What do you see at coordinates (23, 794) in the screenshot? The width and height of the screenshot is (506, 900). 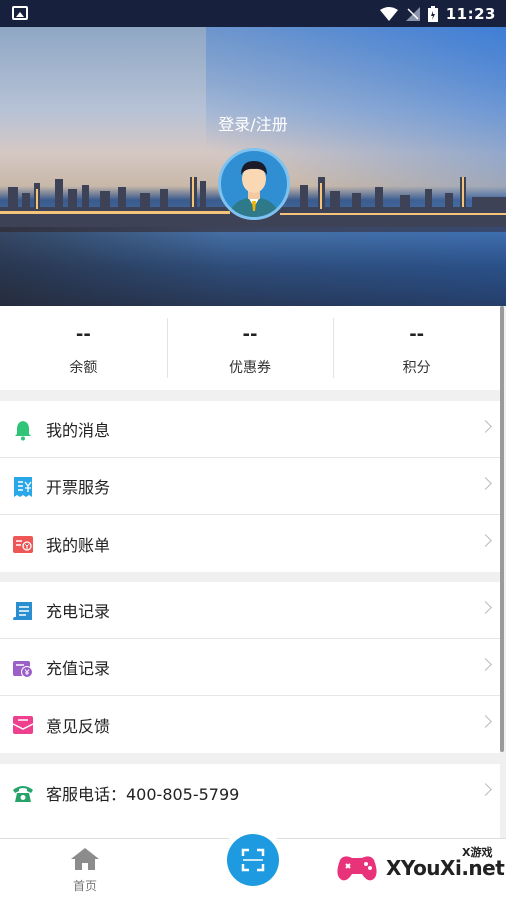 I see `phone-icon` at bounding box center [23, 794].